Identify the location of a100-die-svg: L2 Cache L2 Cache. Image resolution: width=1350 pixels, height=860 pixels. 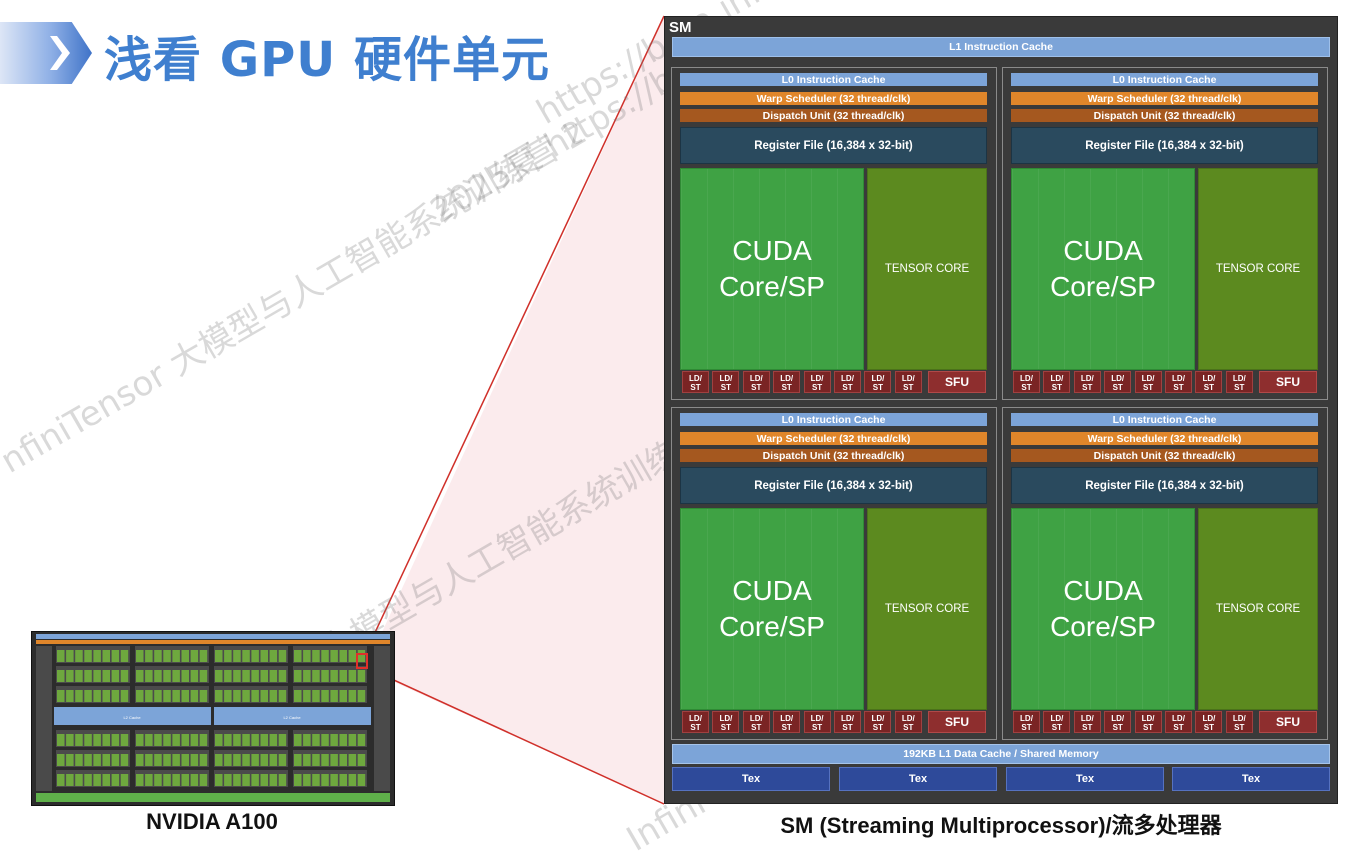
(213, 718).